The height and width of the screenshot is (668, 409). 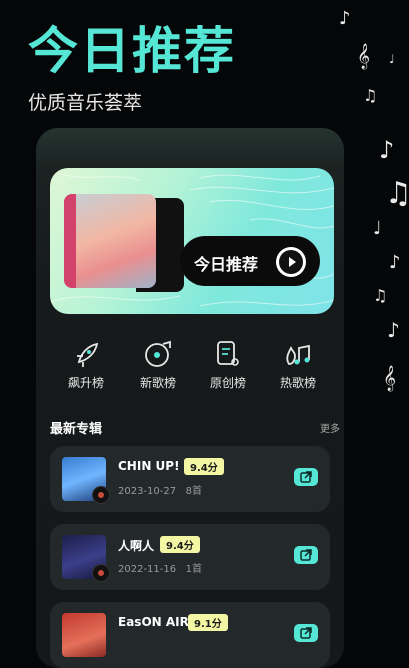 What do you see at coordinates (147, 569) in the screenshot?
I see `album-date: 2022-11-16` at bounding box center [147, 569].